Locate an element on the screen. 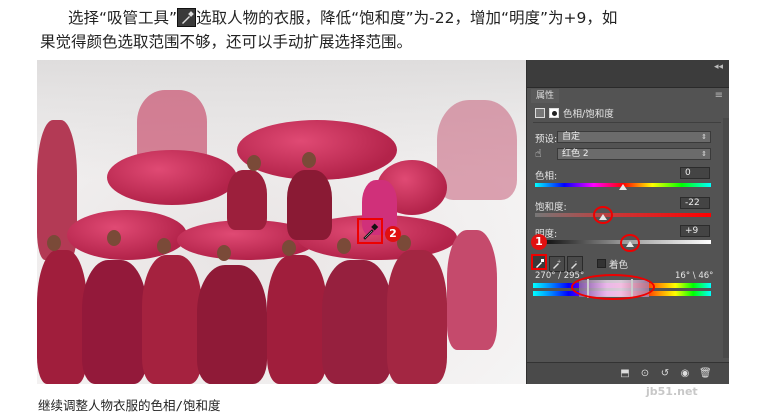 This screenshot has height=415, width=757. lightness-value-field: +9 is located at coordinates (695, 231).